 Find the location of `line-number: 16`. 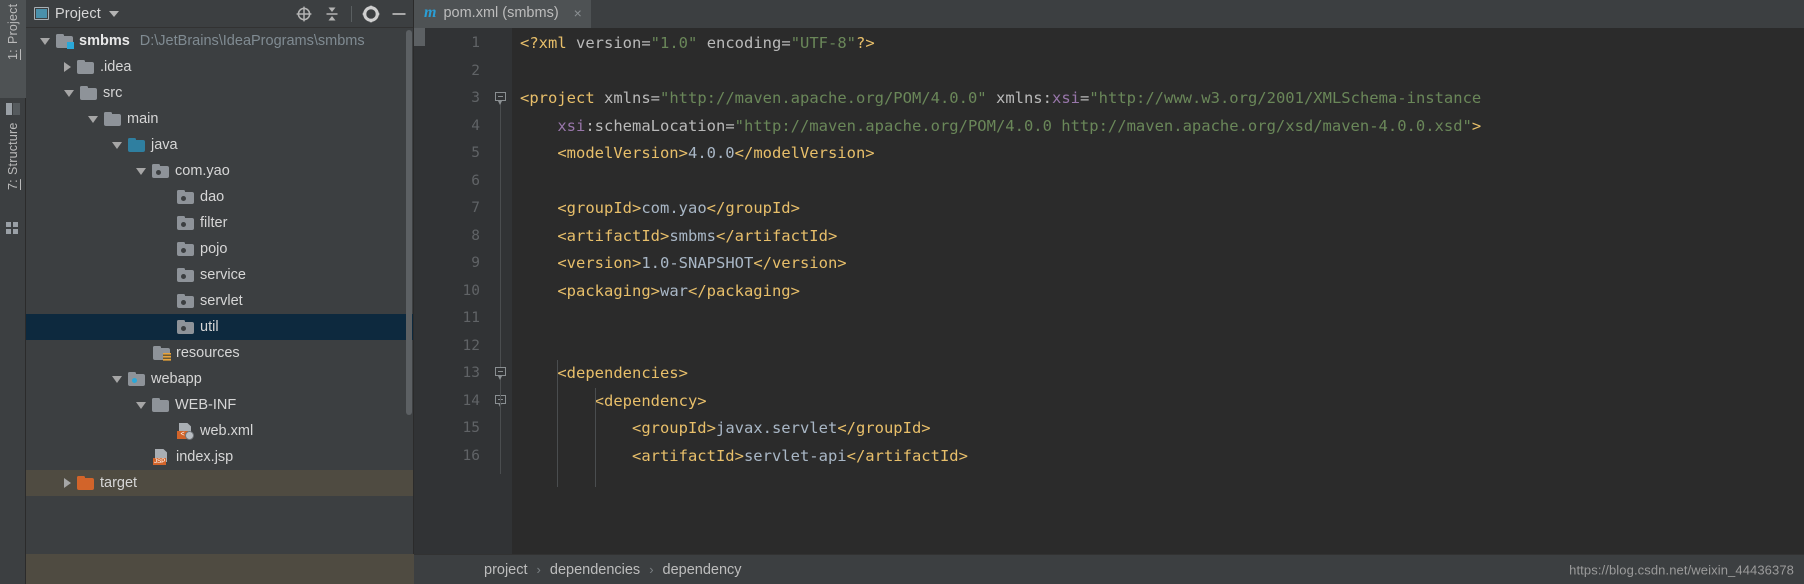

line-number: 16 is located at coordinates (471, 455).